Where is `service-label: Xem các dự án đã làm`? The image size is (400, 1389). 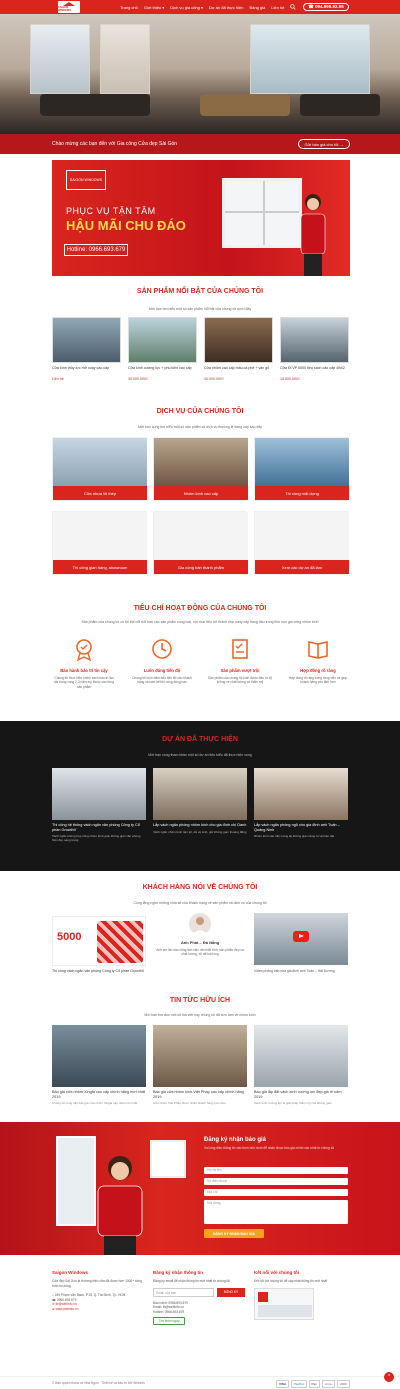 service-label: Xem các dự án đã làm is located at coordinates (302, 567).